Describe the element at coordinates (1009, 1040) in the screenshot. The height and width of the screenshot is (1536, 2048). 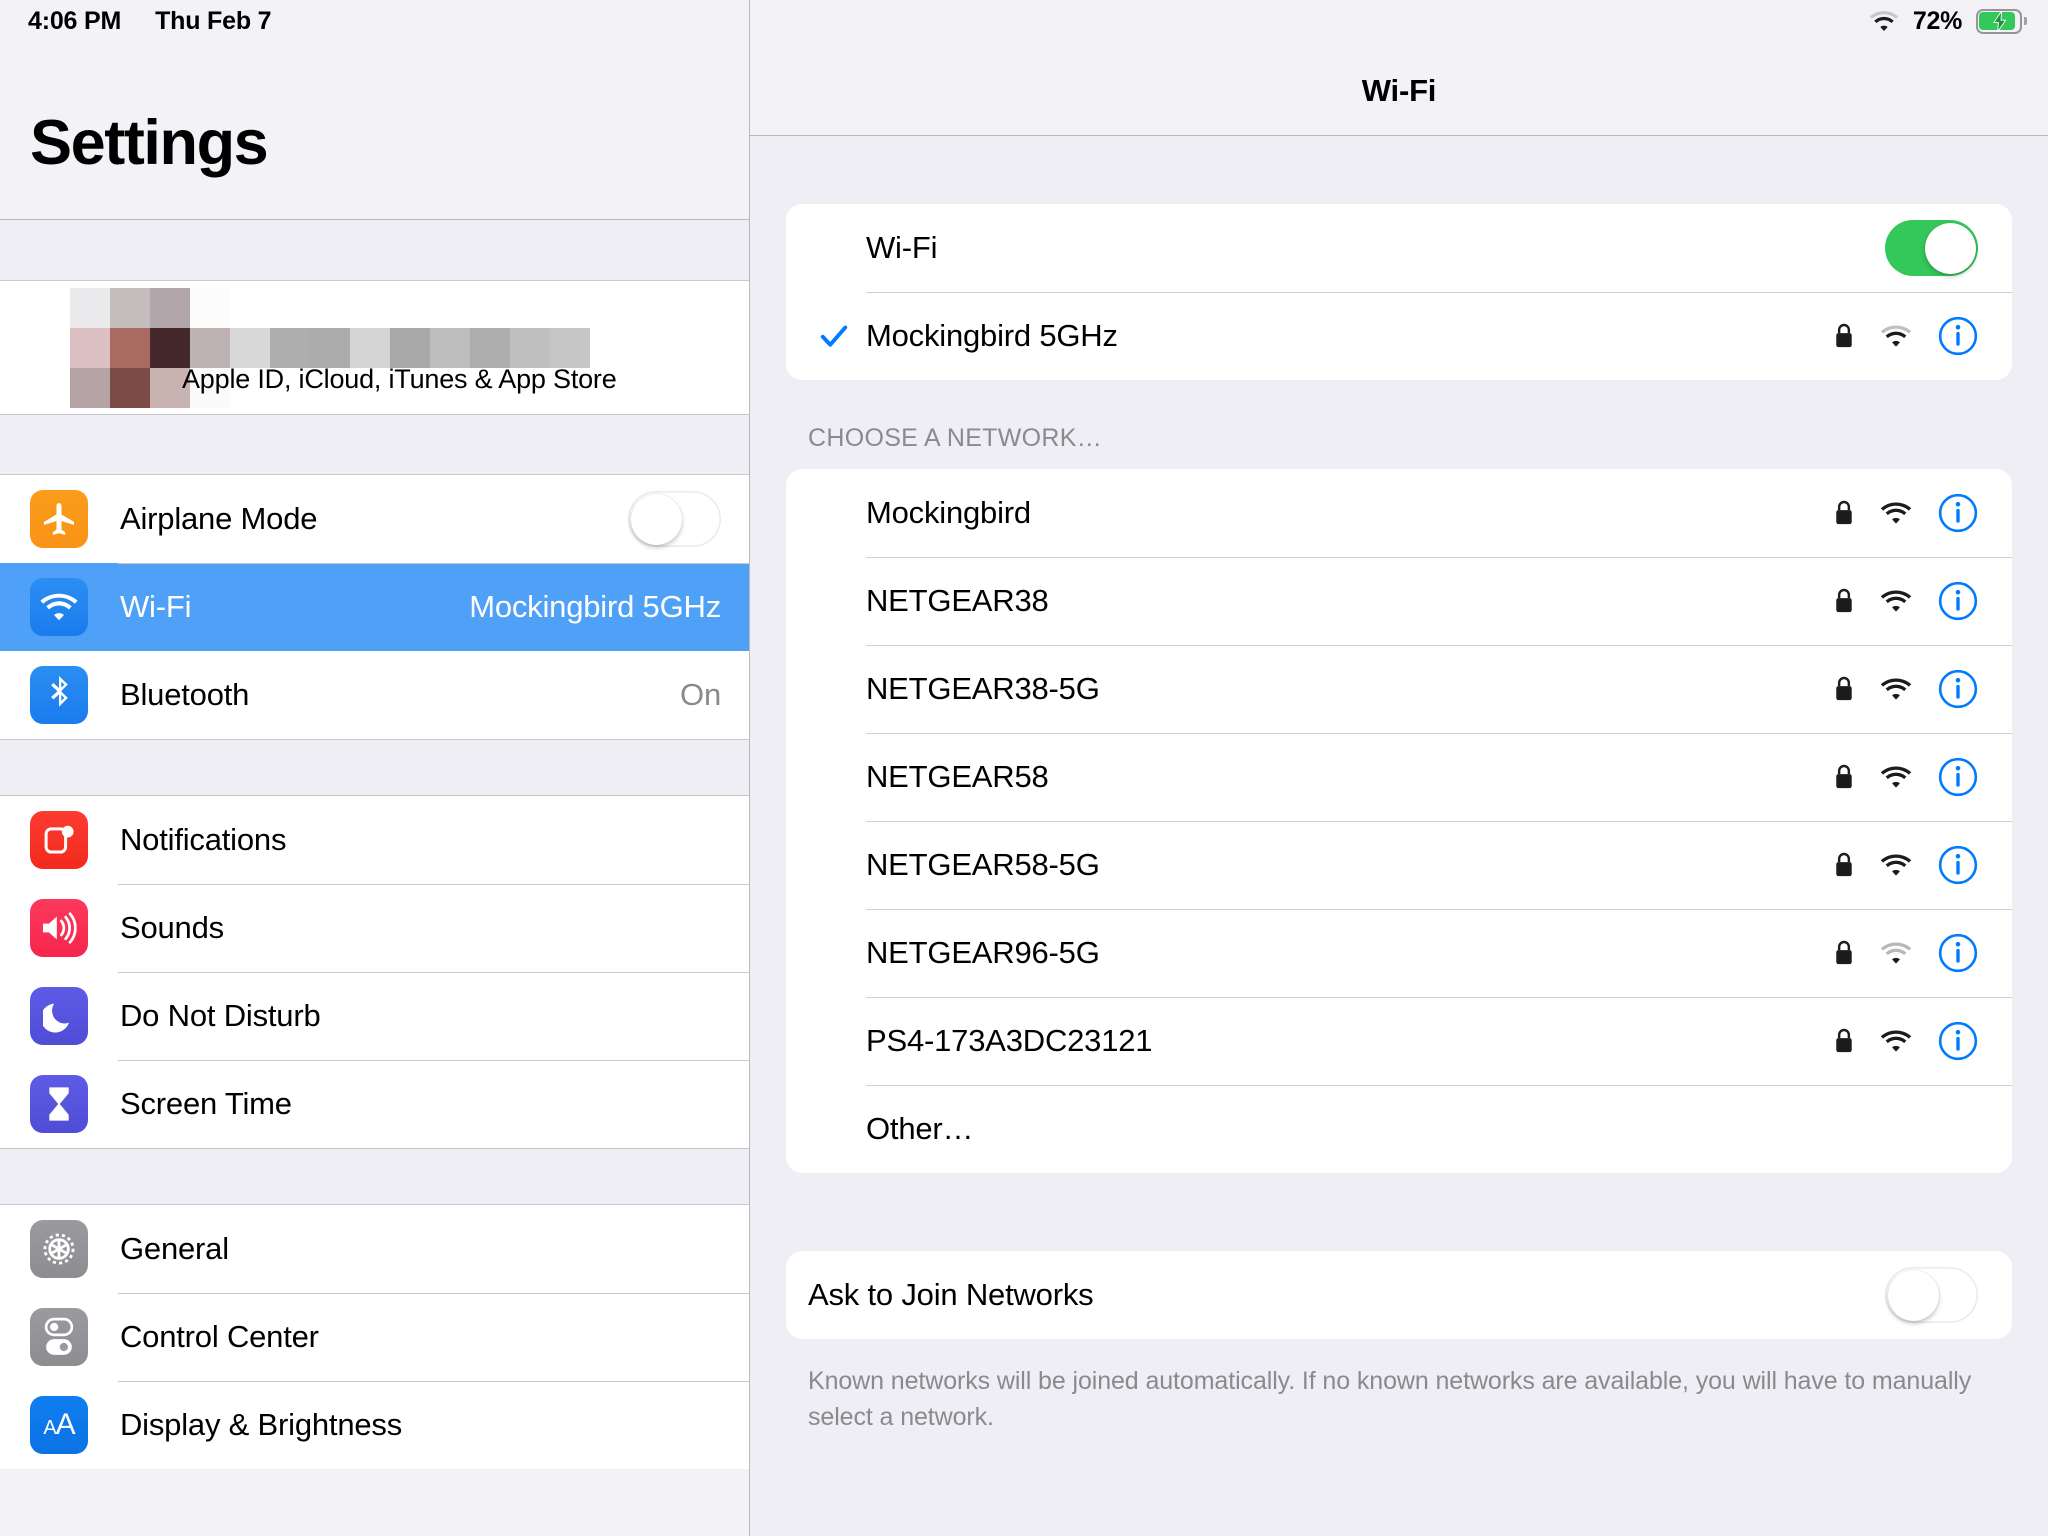
I see `network-ssid: PS4-173A3DC23121` at that location.